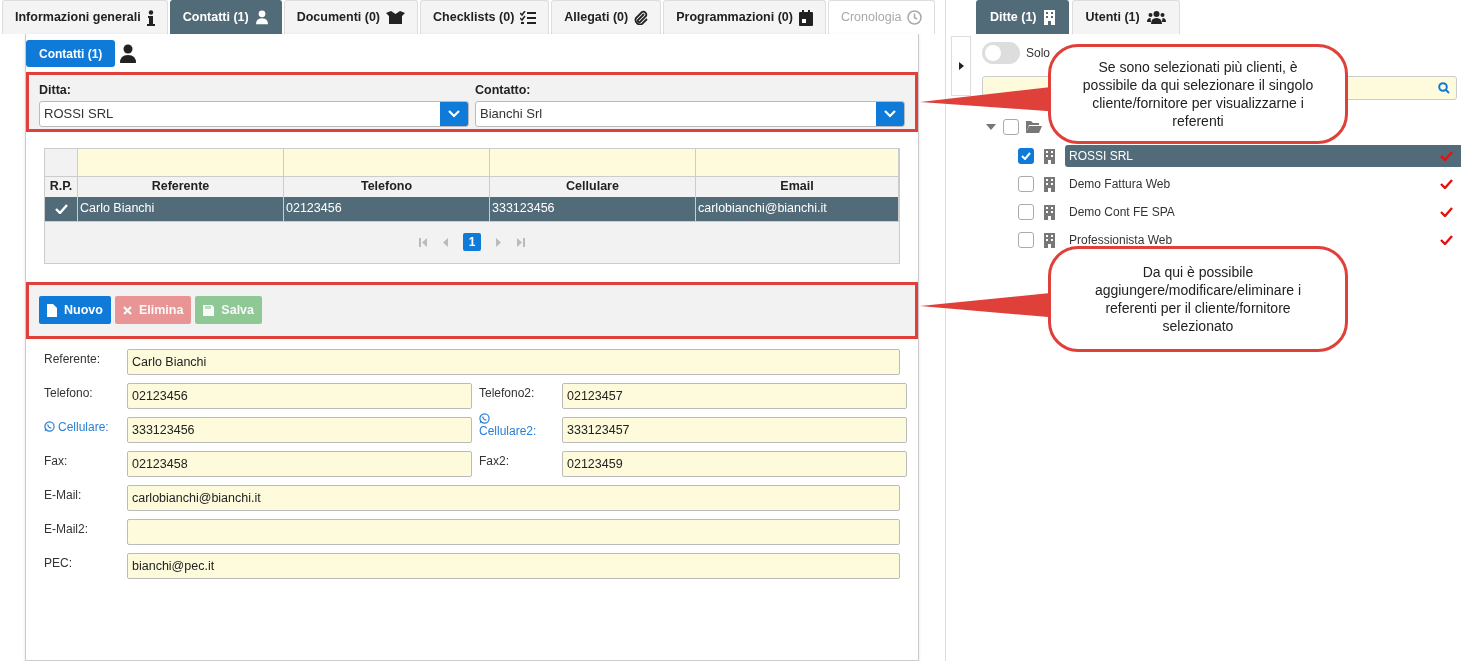 Image resolution: width=1461 pixels, height=661 pixels. What do you see at coordinates (734, 463) in the screenshot?
I see `input-field: 02123459` at bounding box center [734, 463].